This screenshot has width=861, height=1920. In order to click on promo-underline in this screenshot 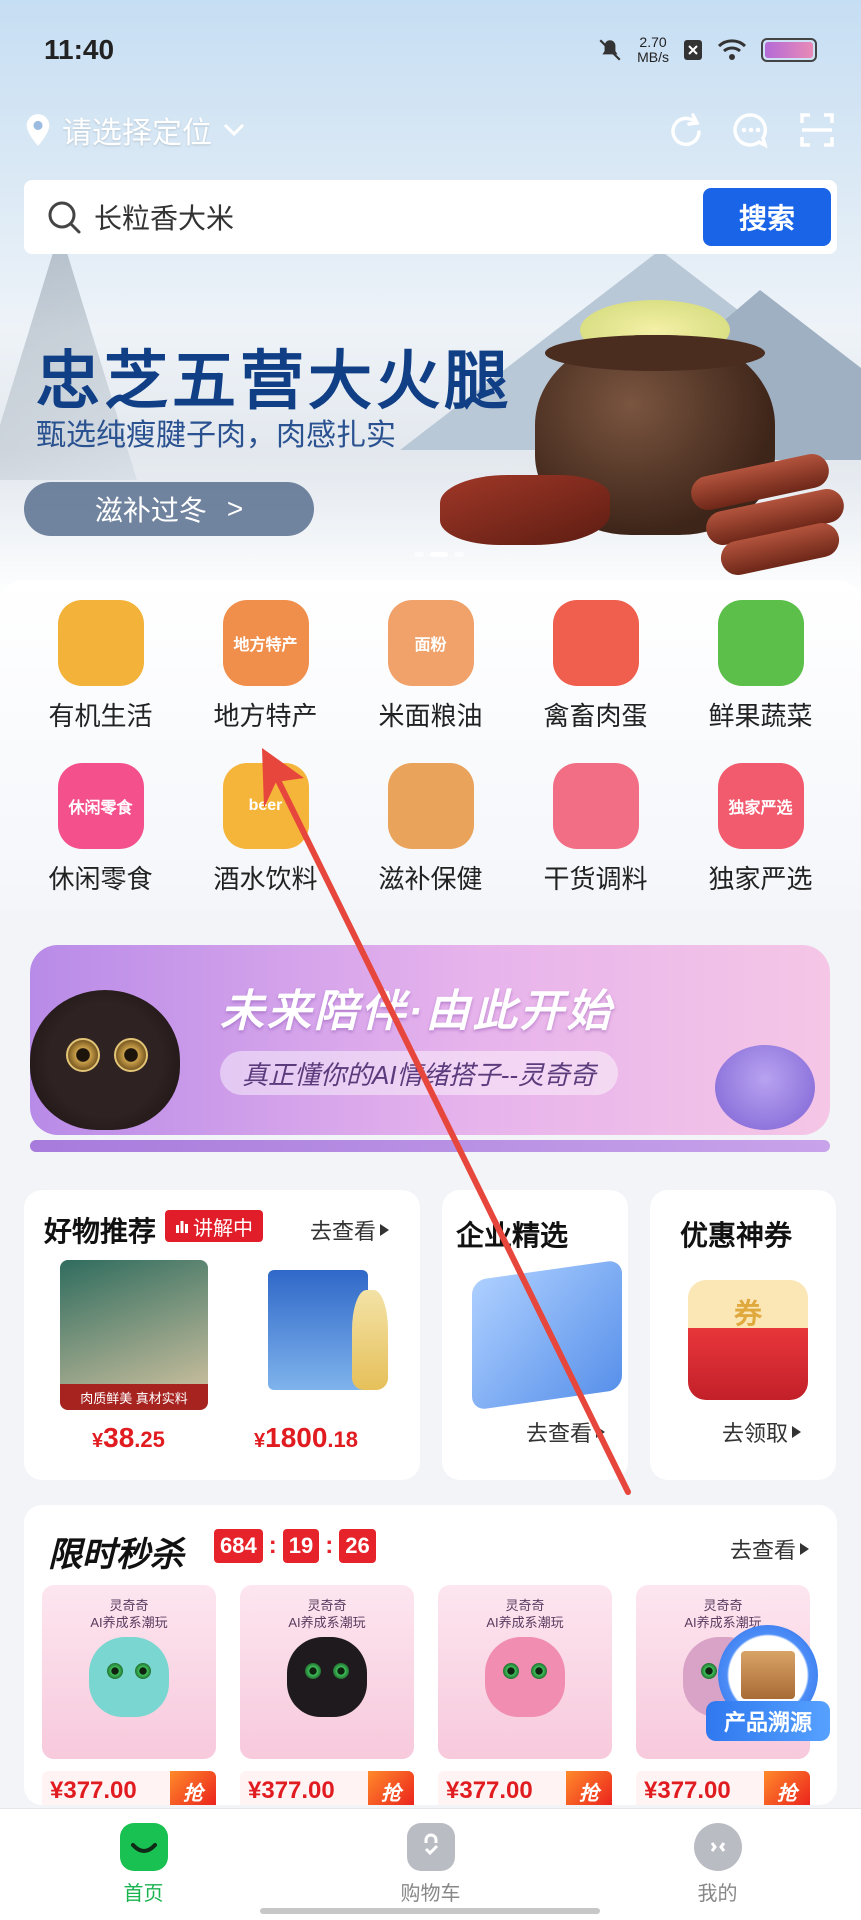, I will do `click(430, 1146)`.